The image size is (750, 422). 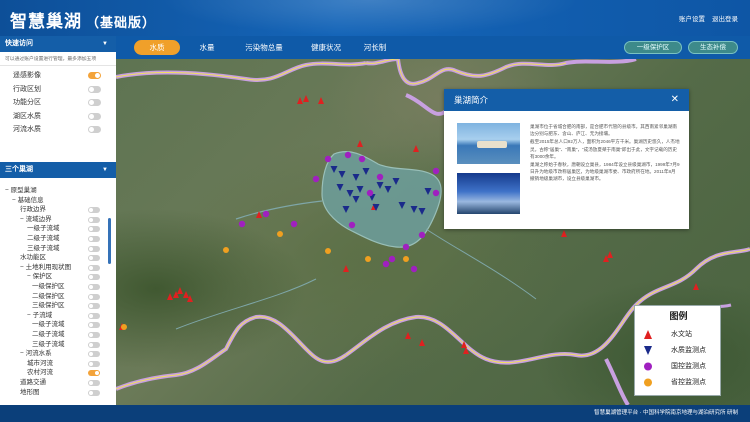 What do you see at coordinates (58, 191) in the screenshot?
I see `tree-item: − 原型巢湖` at bounding box center [58, 191].